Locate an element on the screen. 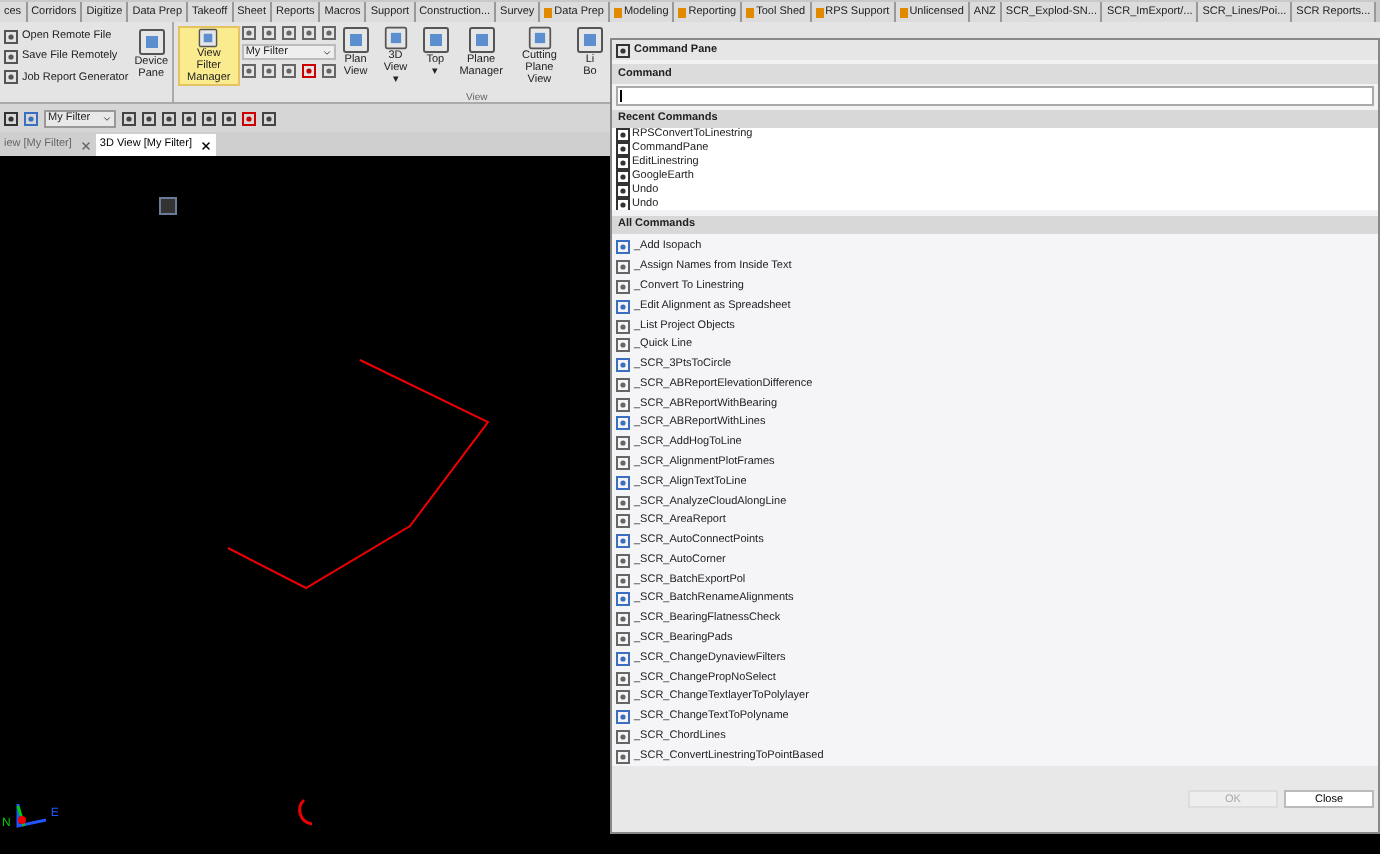  command-input is located at coordinates (995, 96).